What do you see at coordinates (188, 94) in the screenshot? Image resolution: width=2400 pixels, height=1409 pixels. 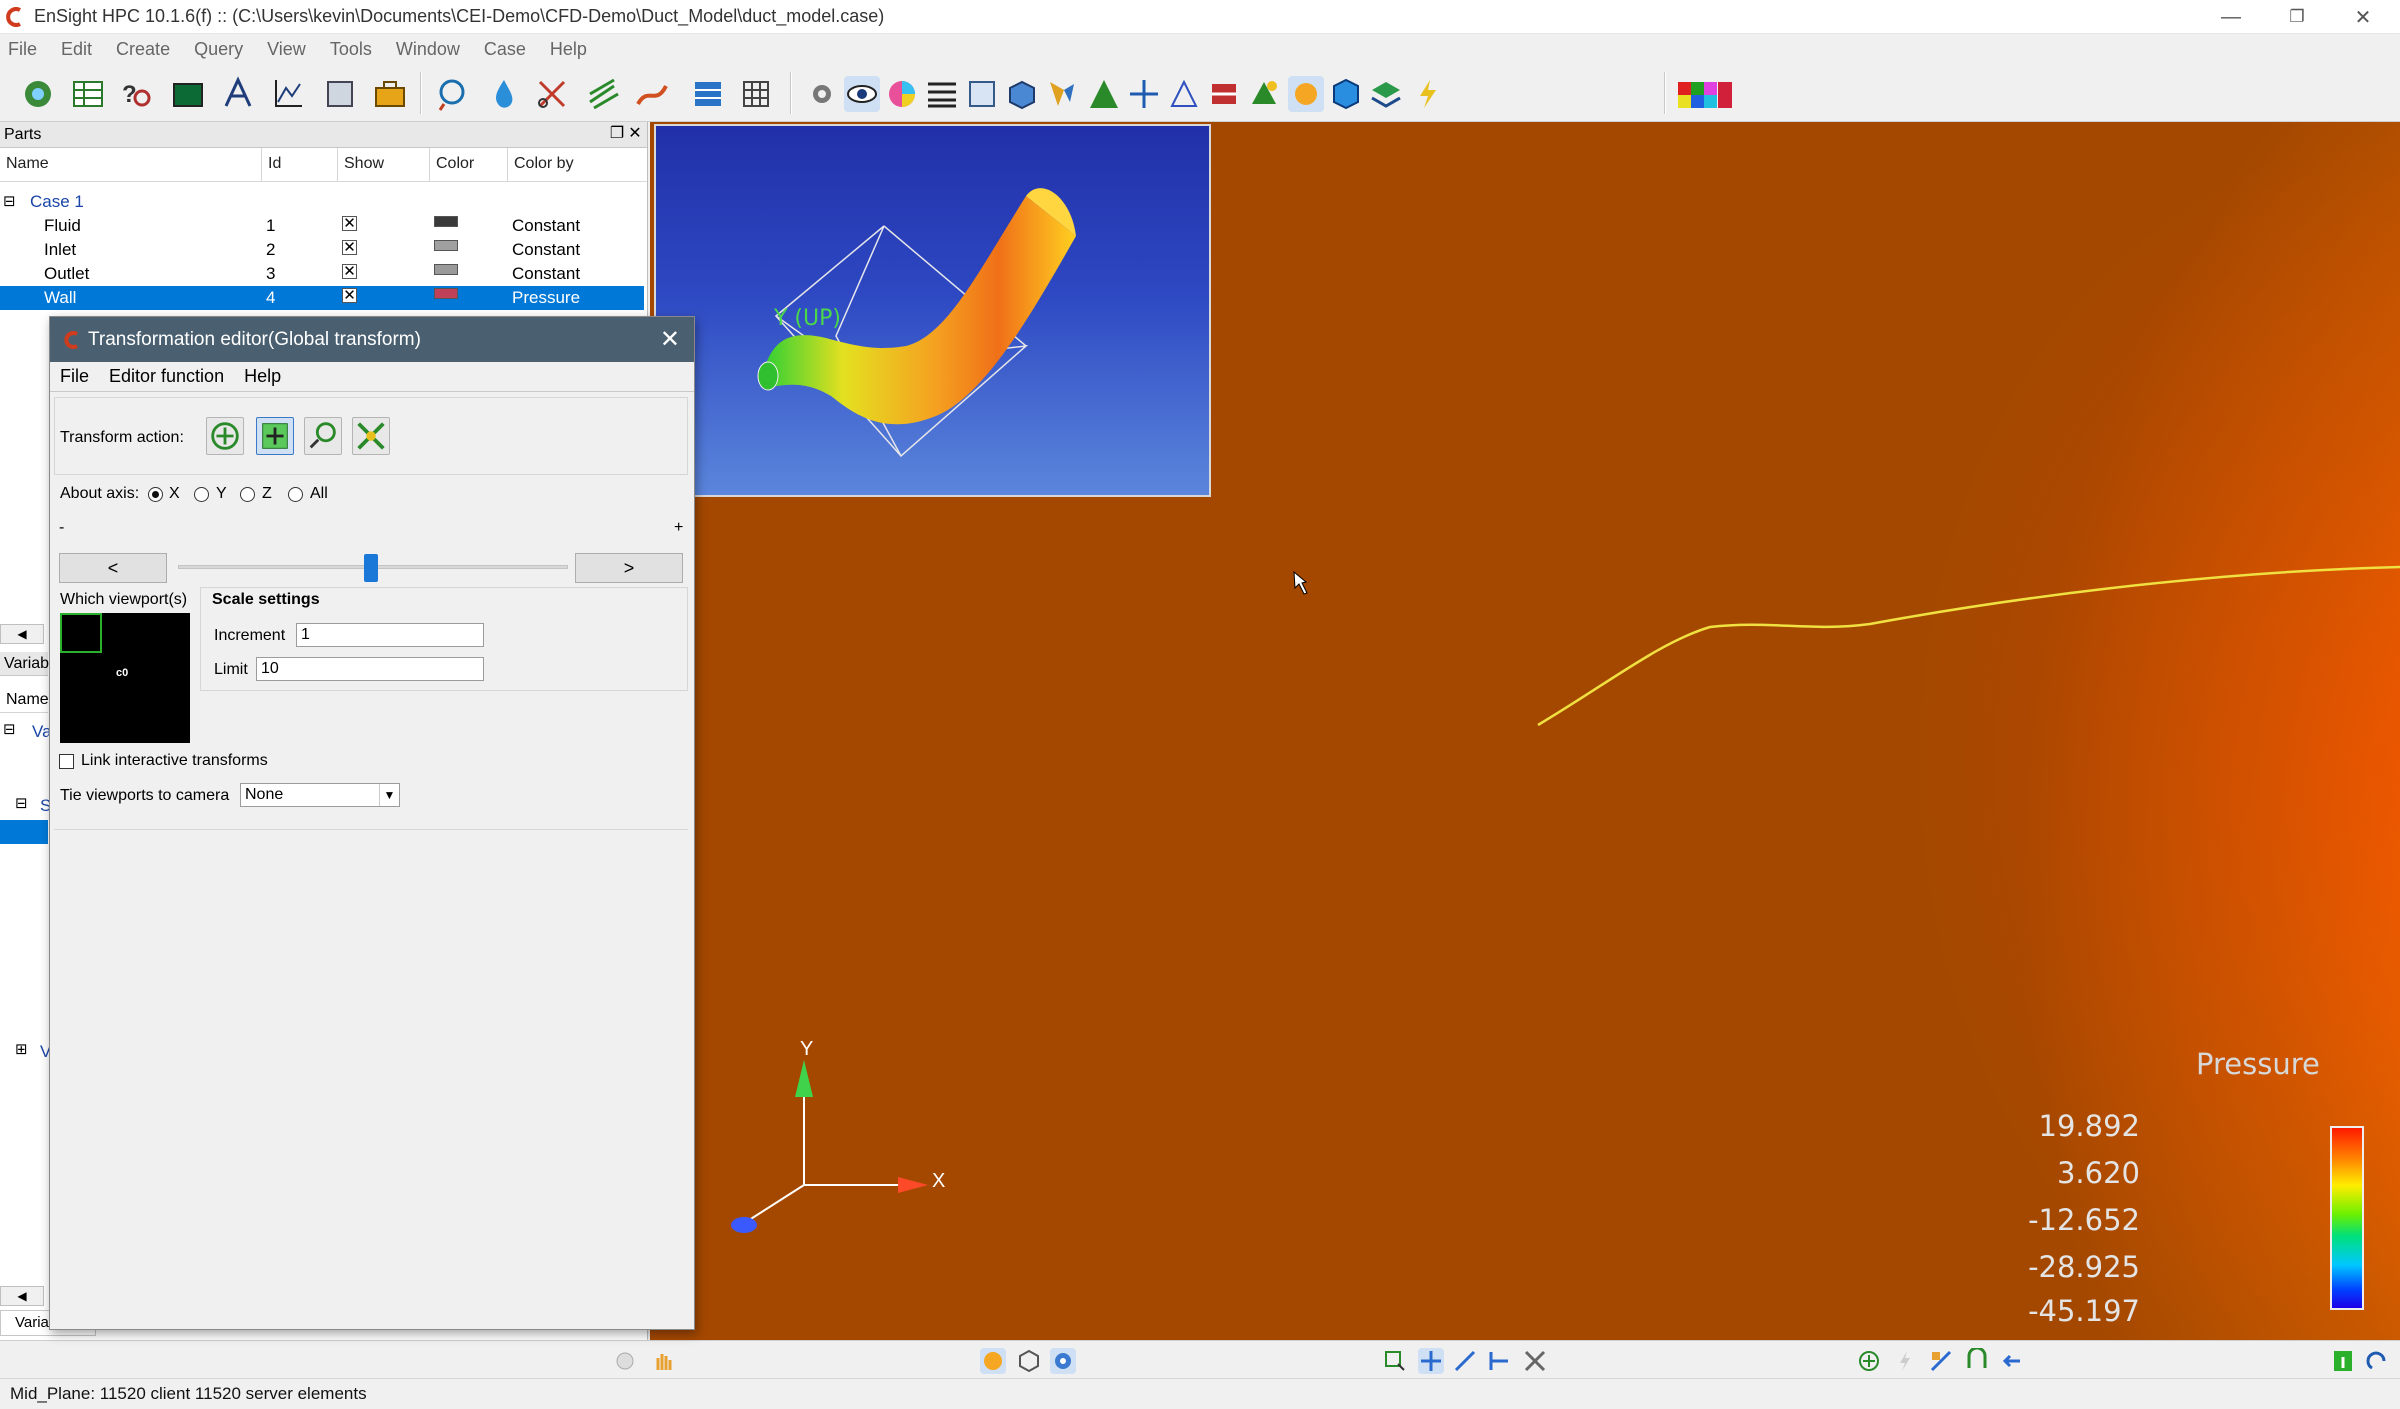 I see `viewport-tool-icon` at bounding box center [188, 94].